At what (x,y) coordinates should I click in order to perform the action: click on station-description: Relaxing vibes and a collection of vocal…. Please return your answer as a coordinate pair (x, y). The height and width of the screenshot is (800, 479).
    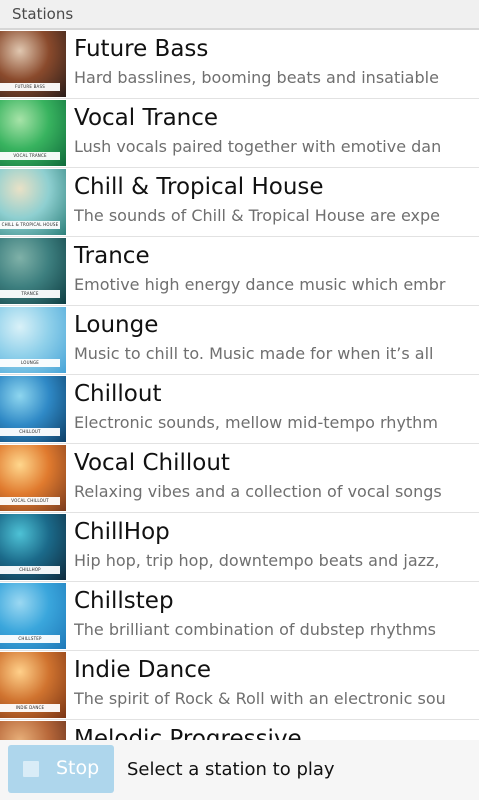
    Looking at the image, I should click on (258, 491).